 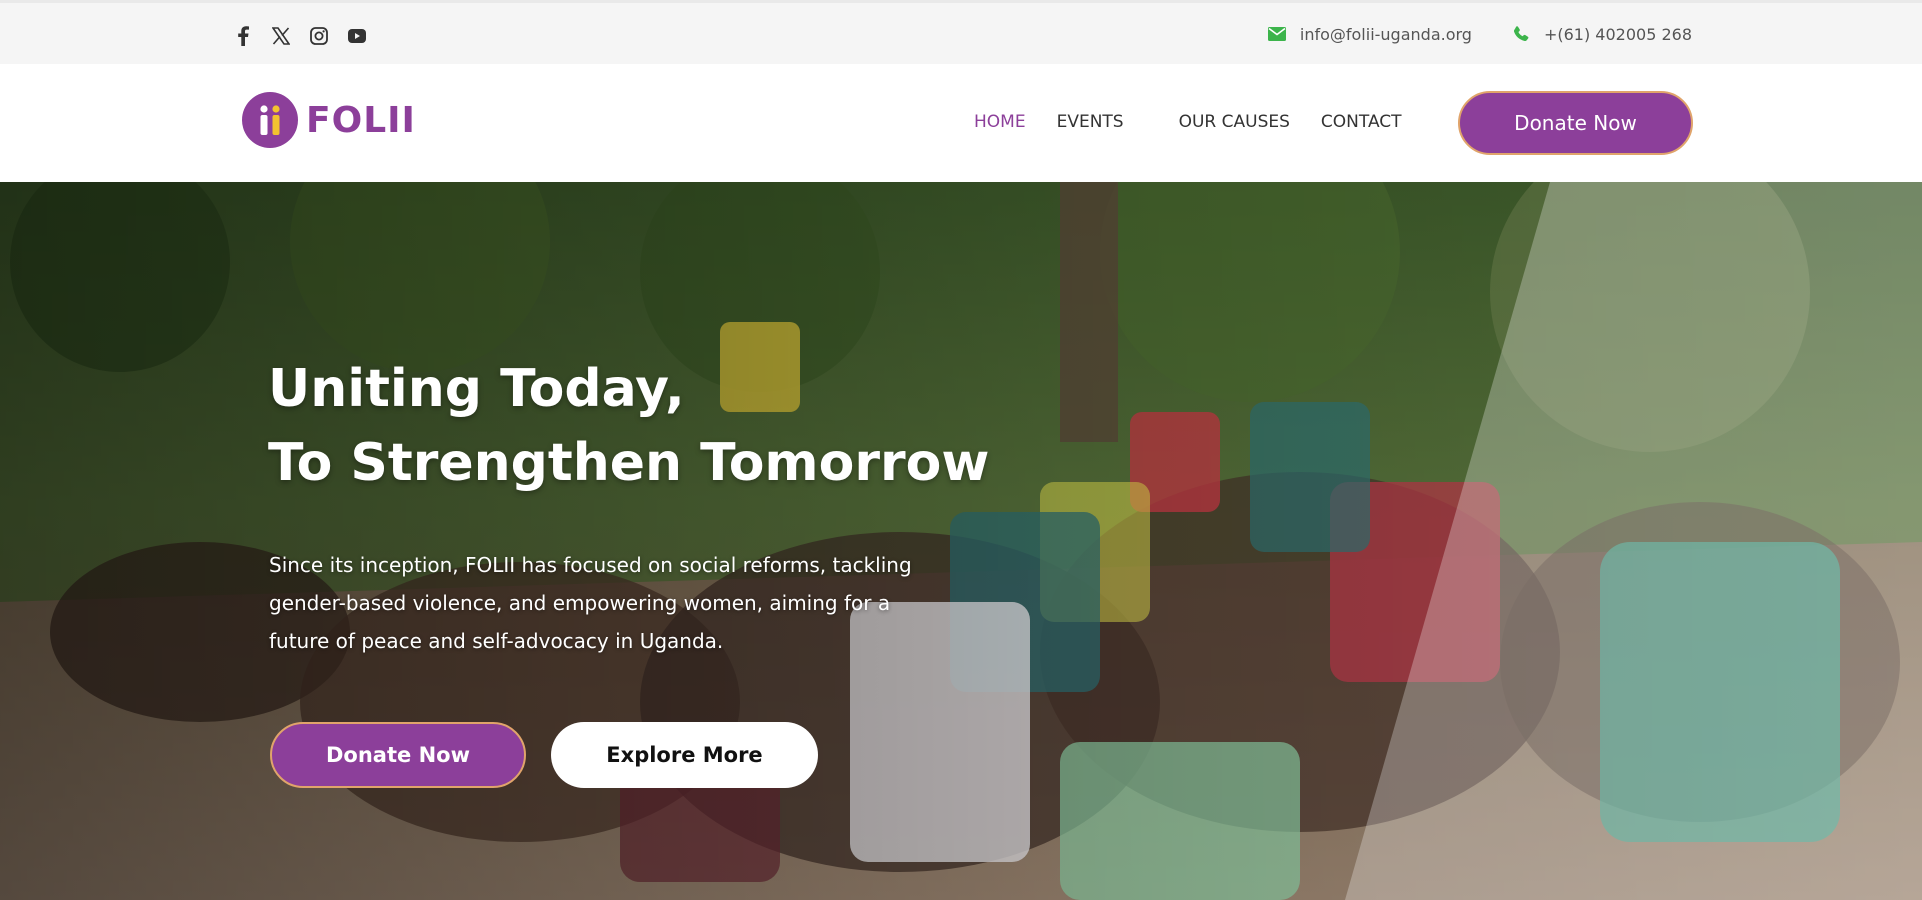 I want to click on nav-home: HOME, so click(x=1000, y=122).